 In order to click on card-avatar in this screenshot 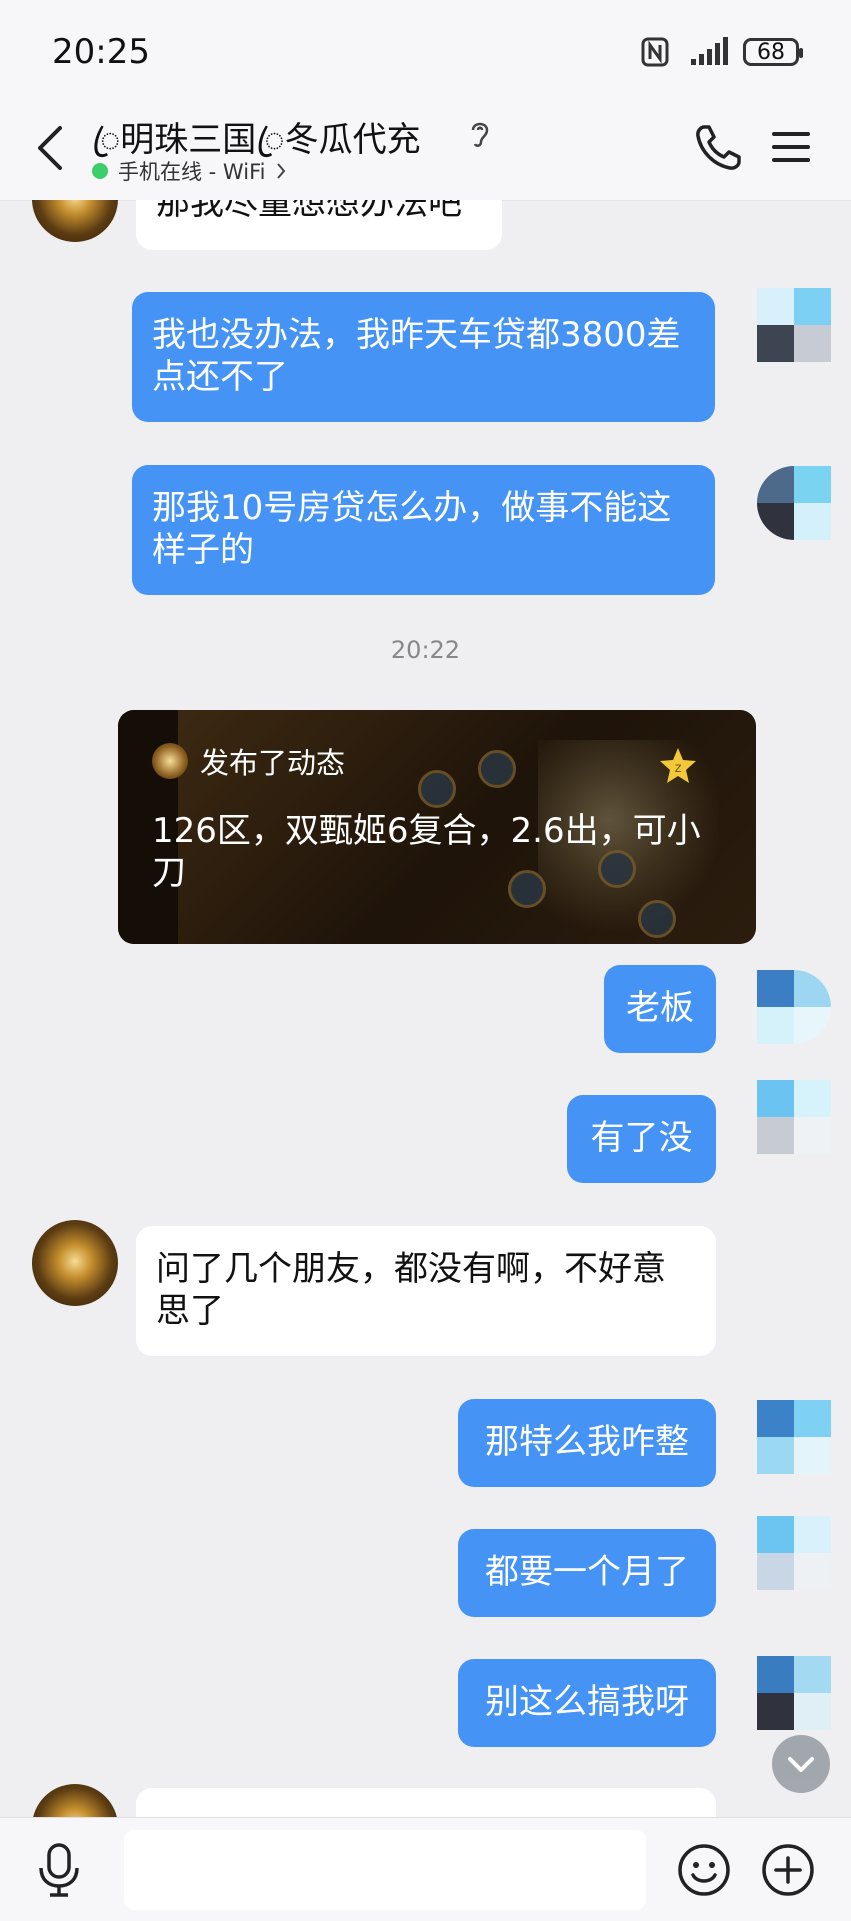, I will do `click(170, 761)`.